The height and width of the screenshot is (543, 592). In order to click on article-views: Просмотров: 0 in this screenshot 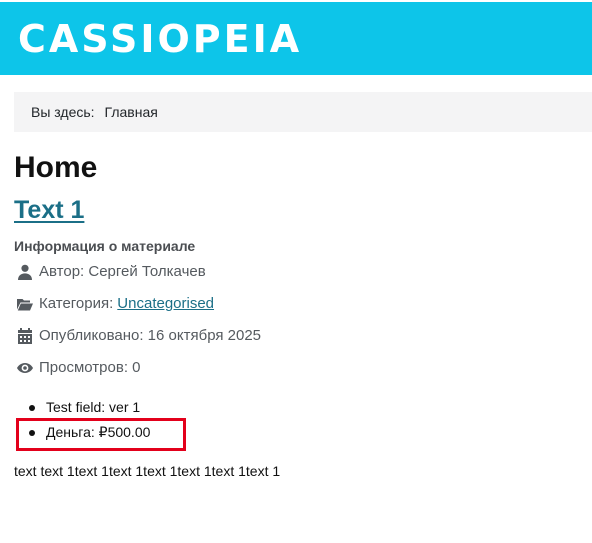, I will do `click(78, 367)`.